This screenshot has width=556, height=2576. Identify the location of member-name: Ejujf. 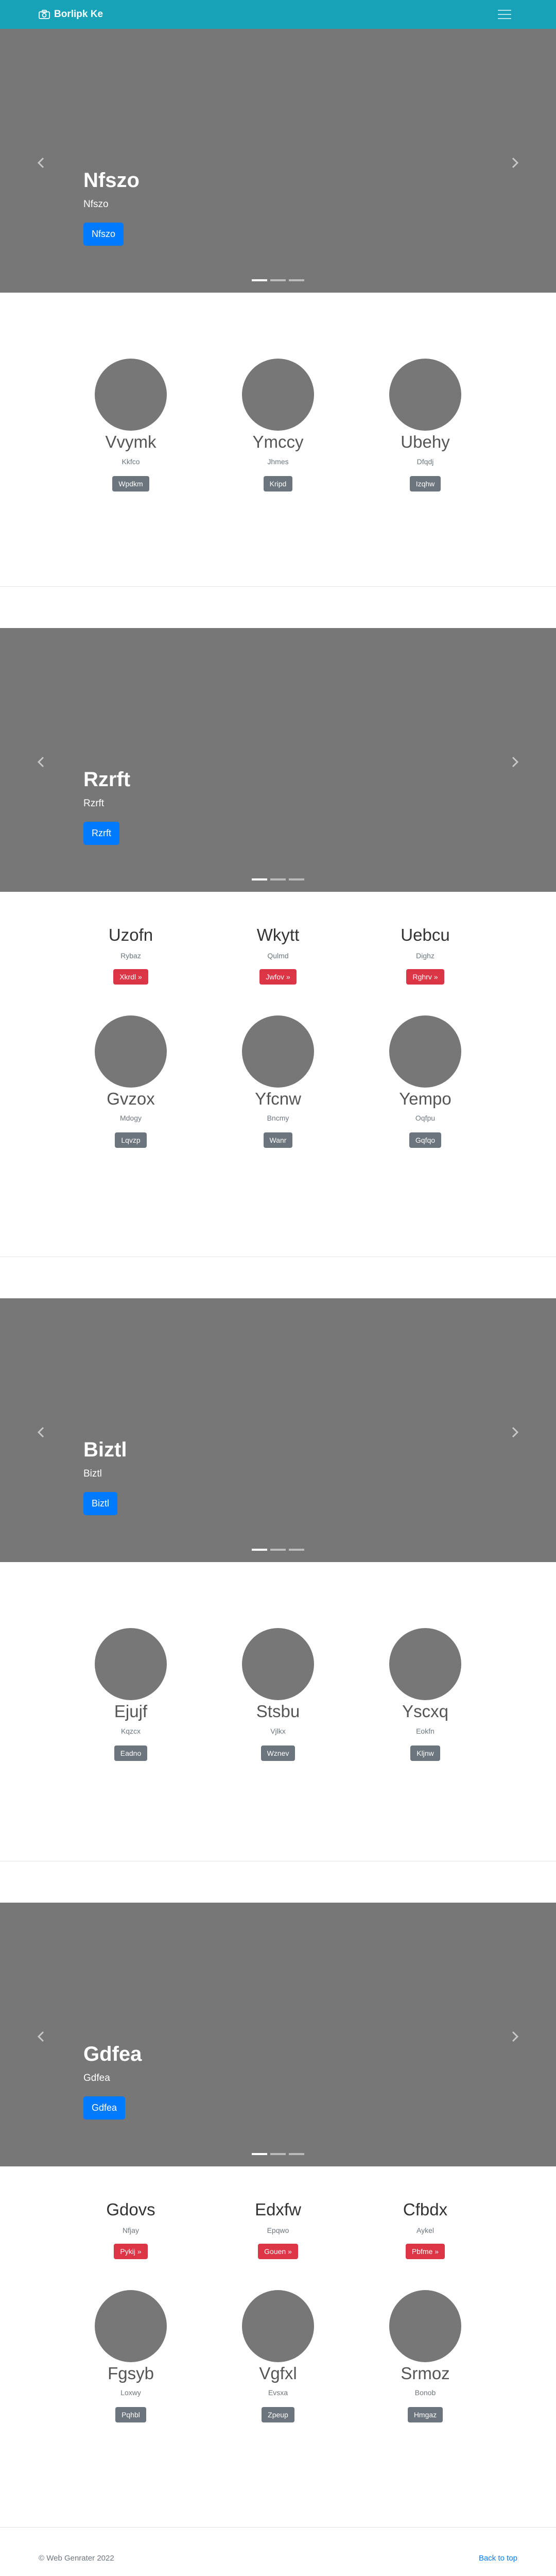
(131, 1711).